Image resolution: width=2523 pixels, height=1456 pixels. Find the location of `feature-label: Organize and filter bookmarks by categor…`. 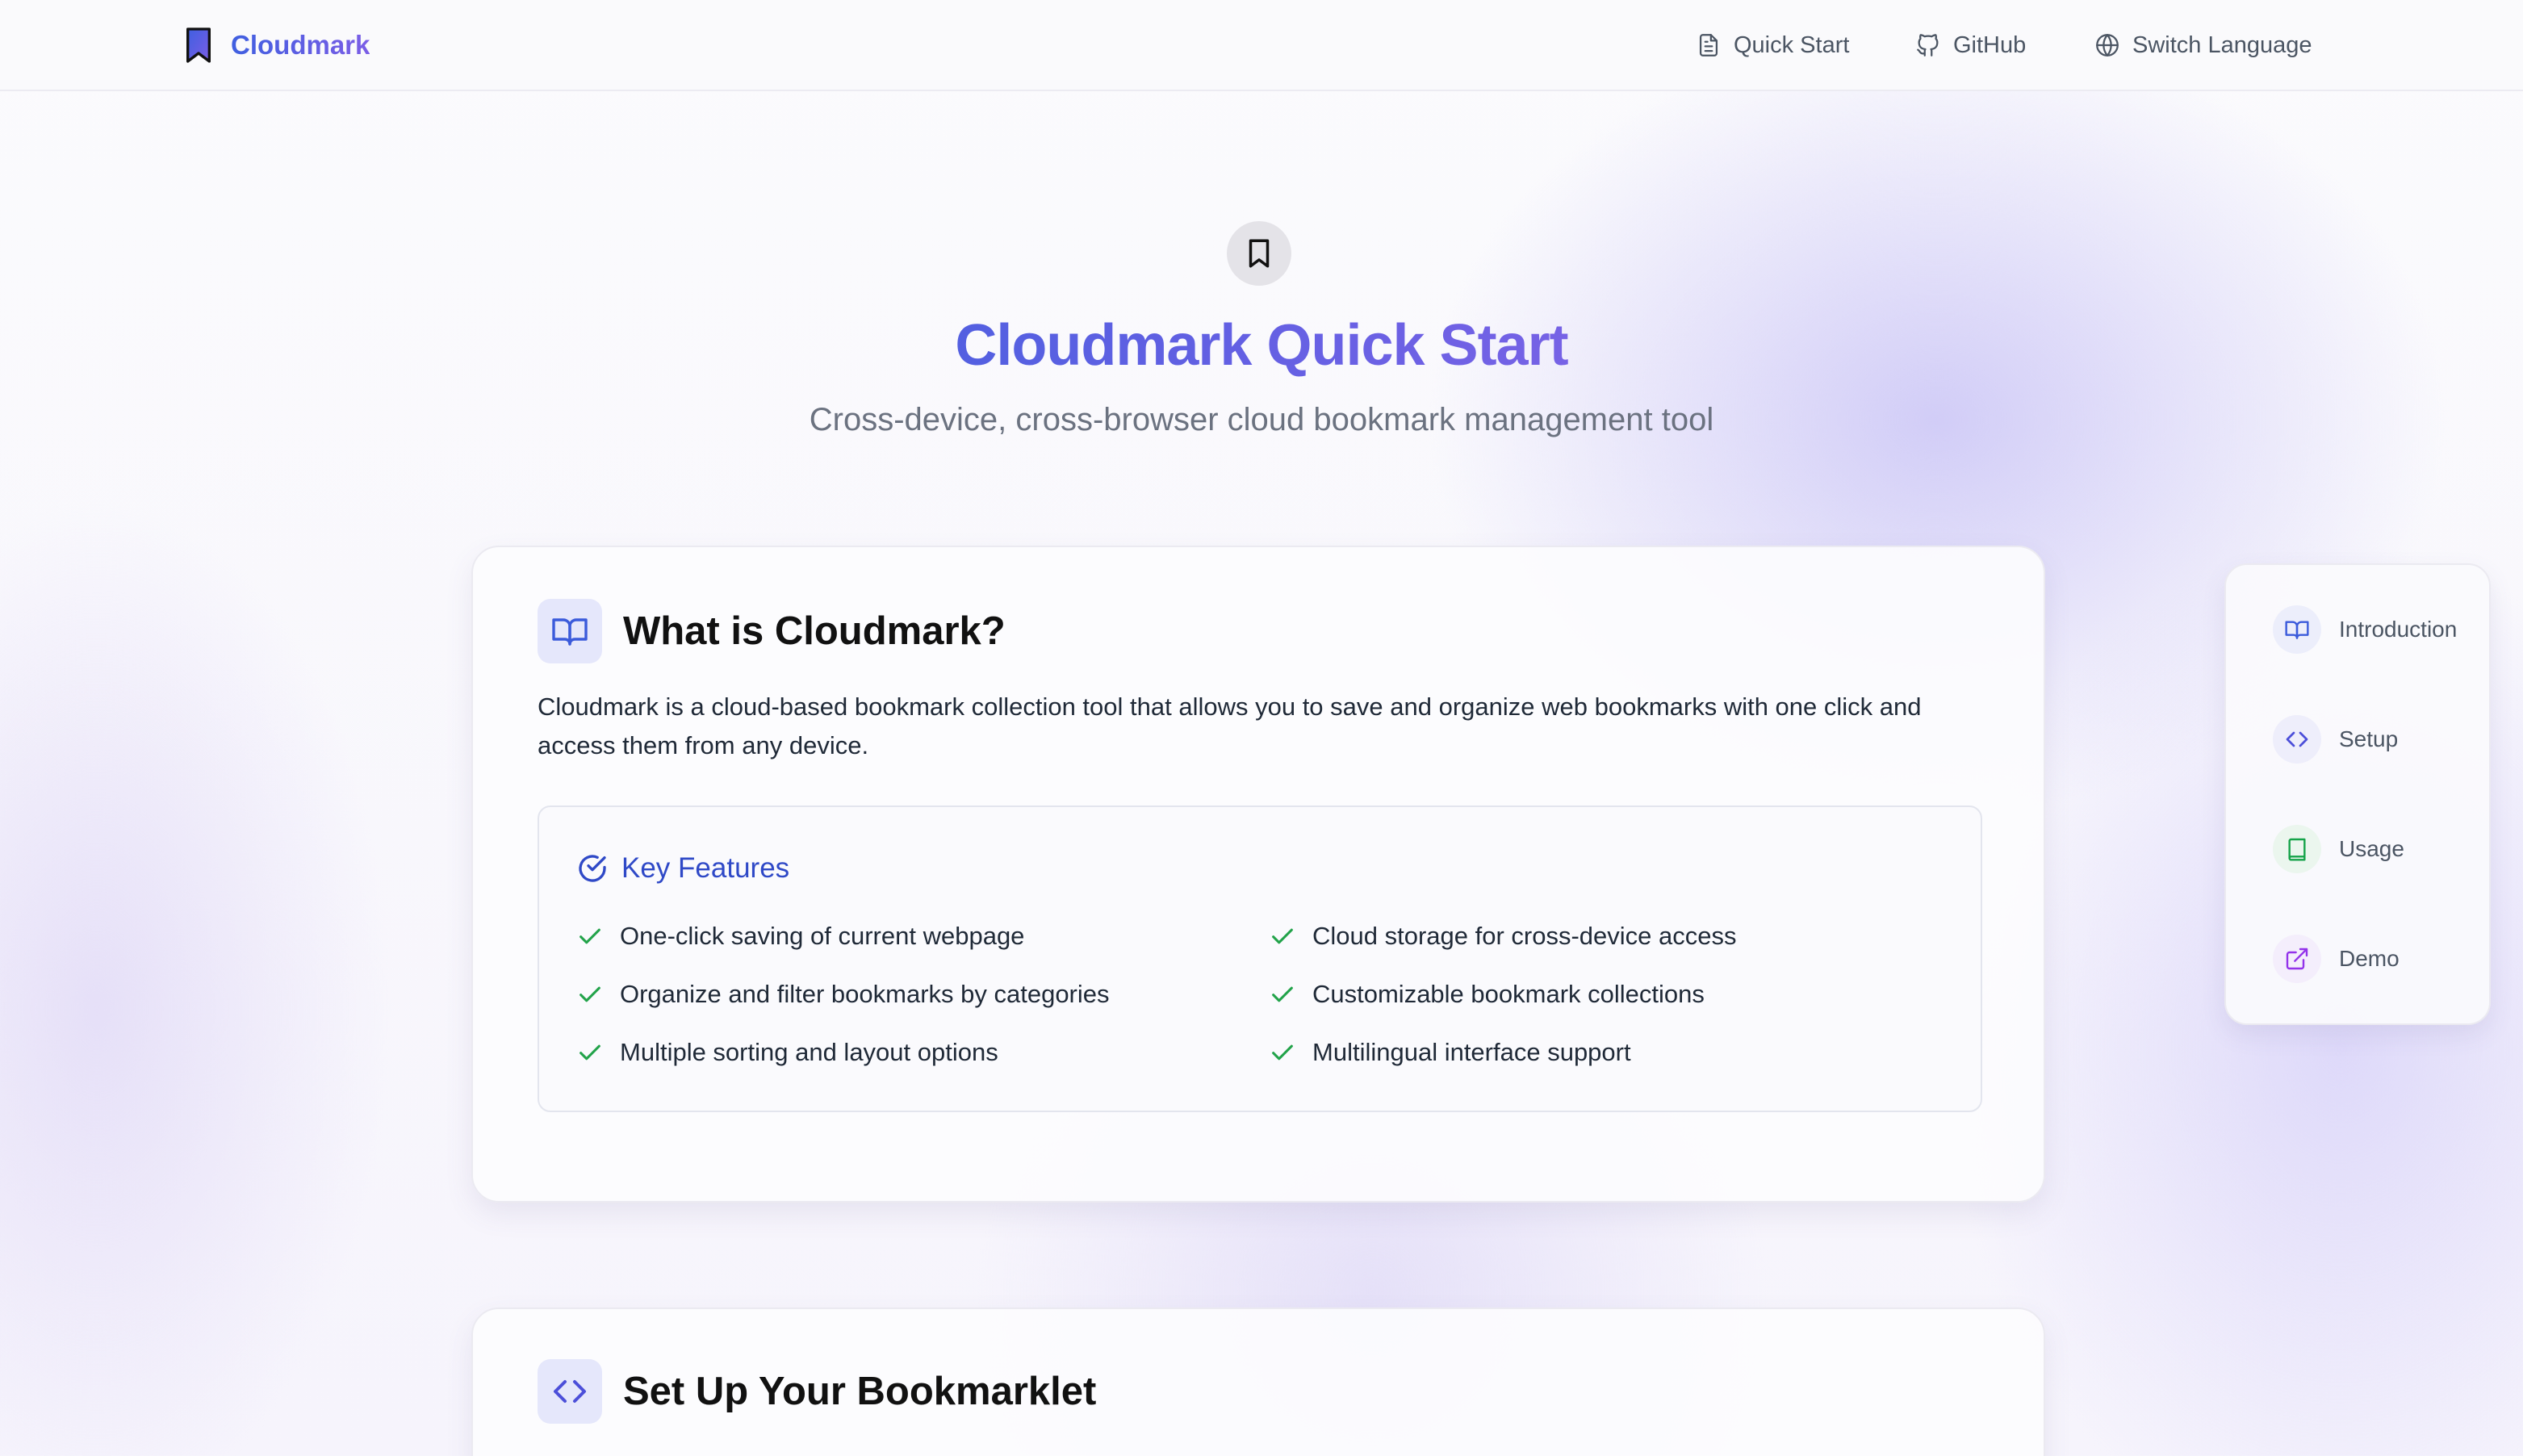

feature-label: Organize and filter bookmarks by categor… is located at coordinates (865, 994).